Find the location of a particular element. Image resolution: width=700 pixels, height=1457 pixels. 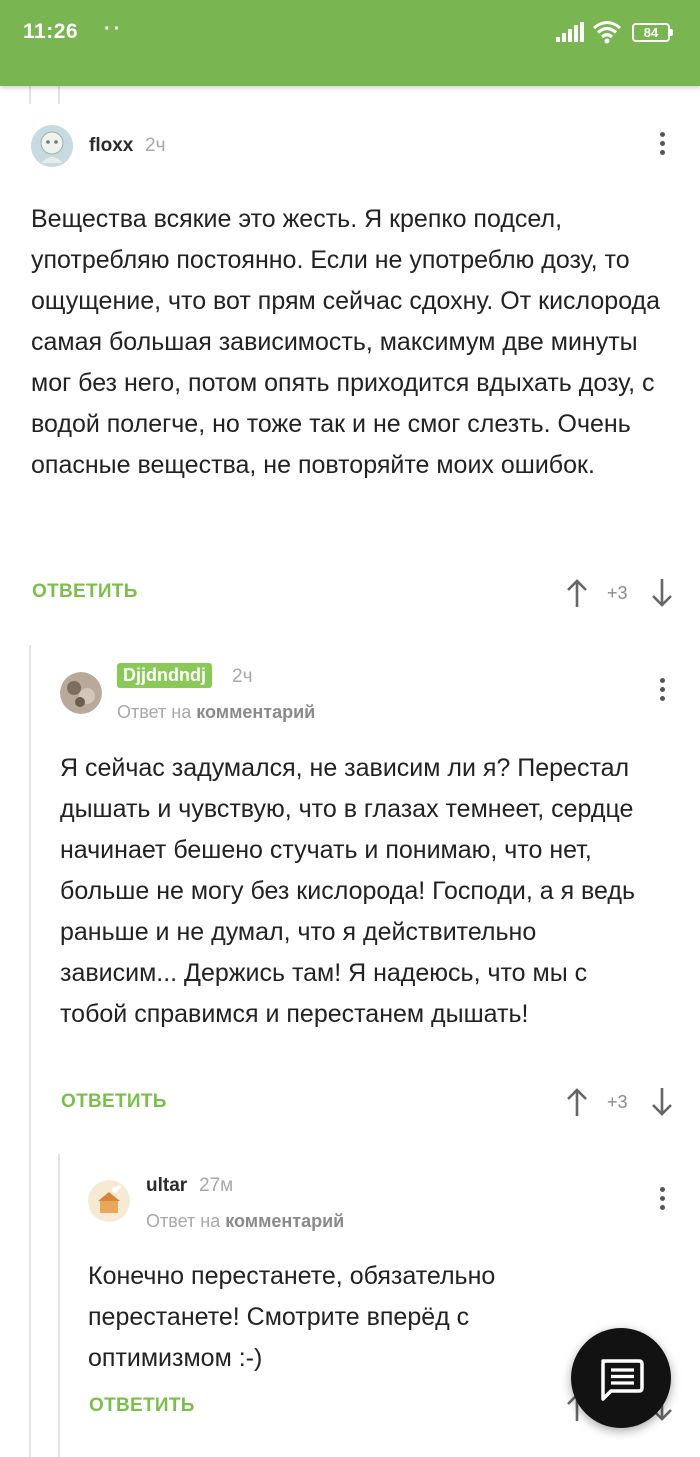

status-bar: 11:26 ·· 84 is located at coordinates (350, 43).